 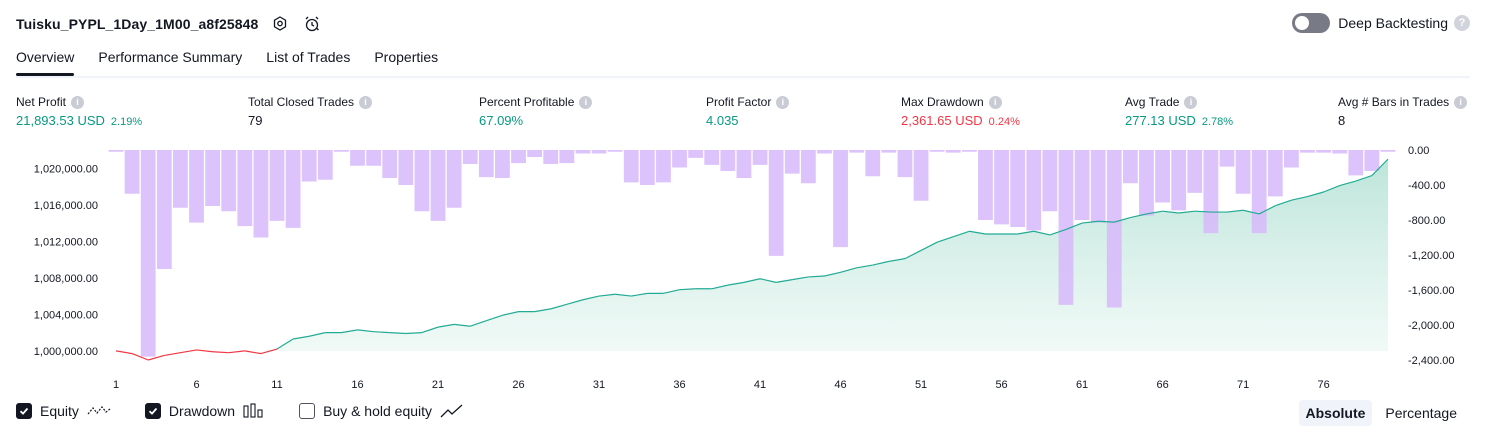 I want to click on x-axis-tick-label: 26, so click(x=518, y=384).